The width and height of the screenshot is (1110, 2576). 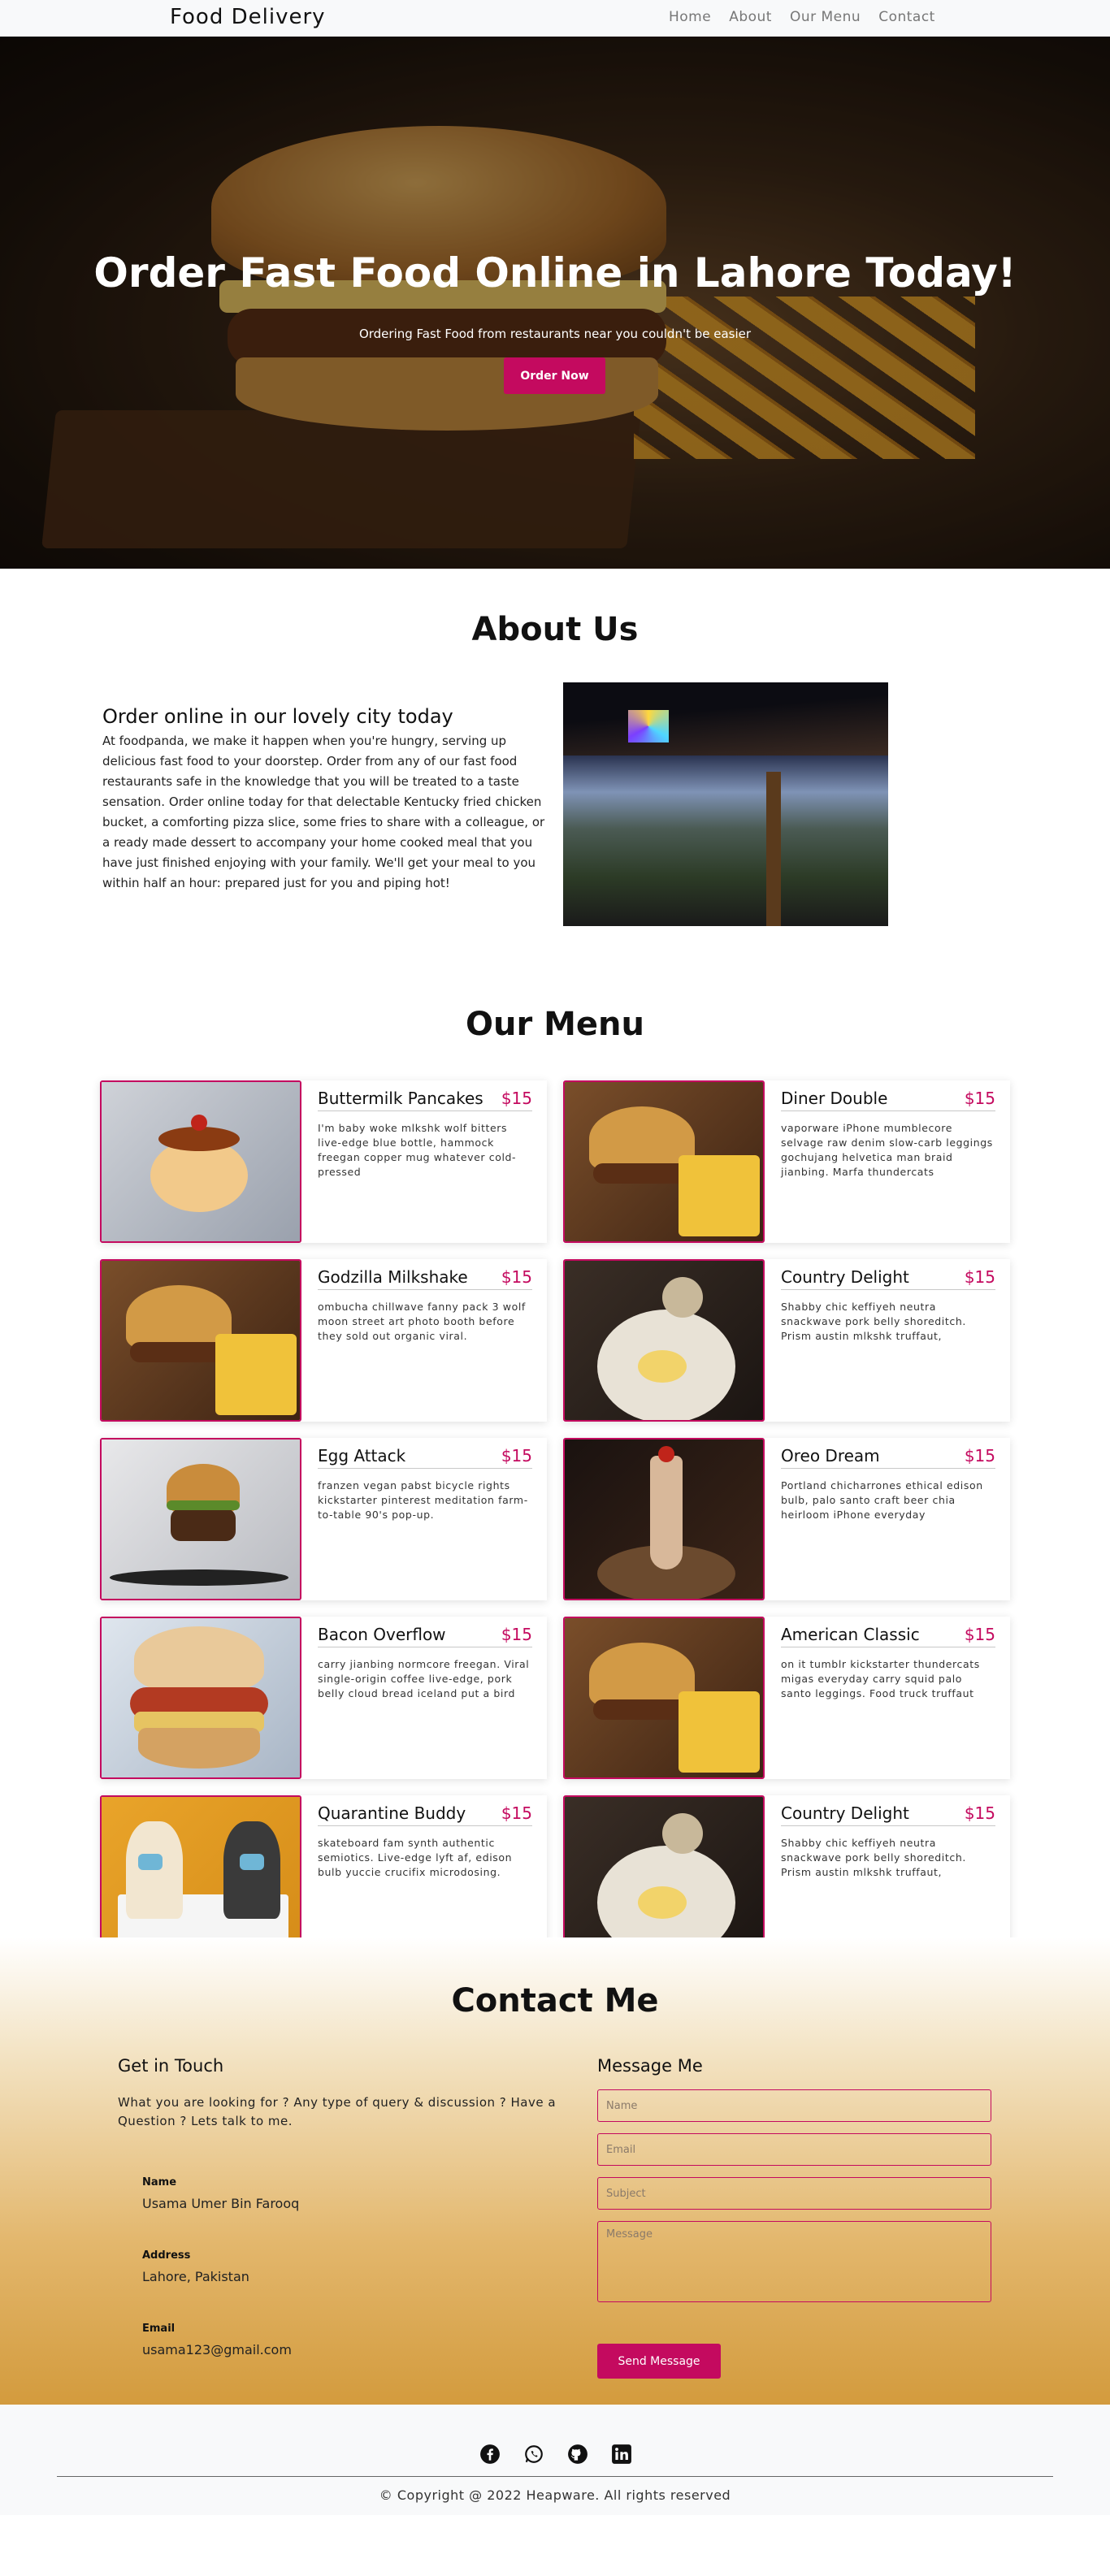 I want to click on name-label: Name, so click(x=160, y=2182).